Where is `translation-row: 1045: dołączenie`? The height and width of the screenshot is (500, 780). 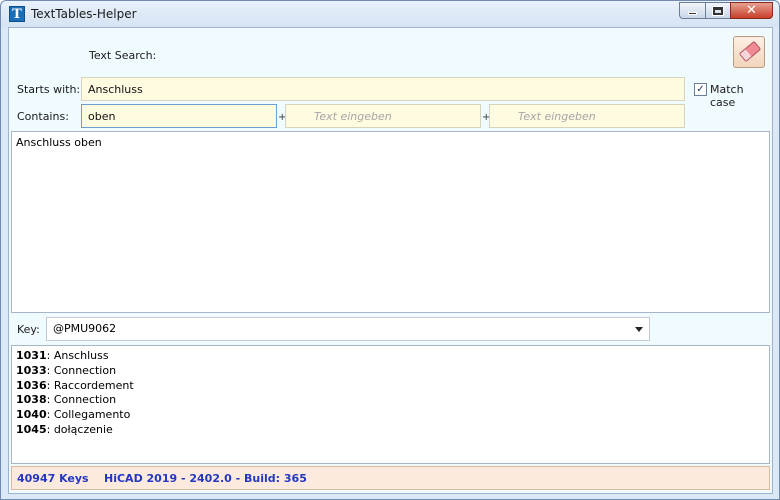 translation-row: 1045: dołączenie is located at coordinates (64, 429).